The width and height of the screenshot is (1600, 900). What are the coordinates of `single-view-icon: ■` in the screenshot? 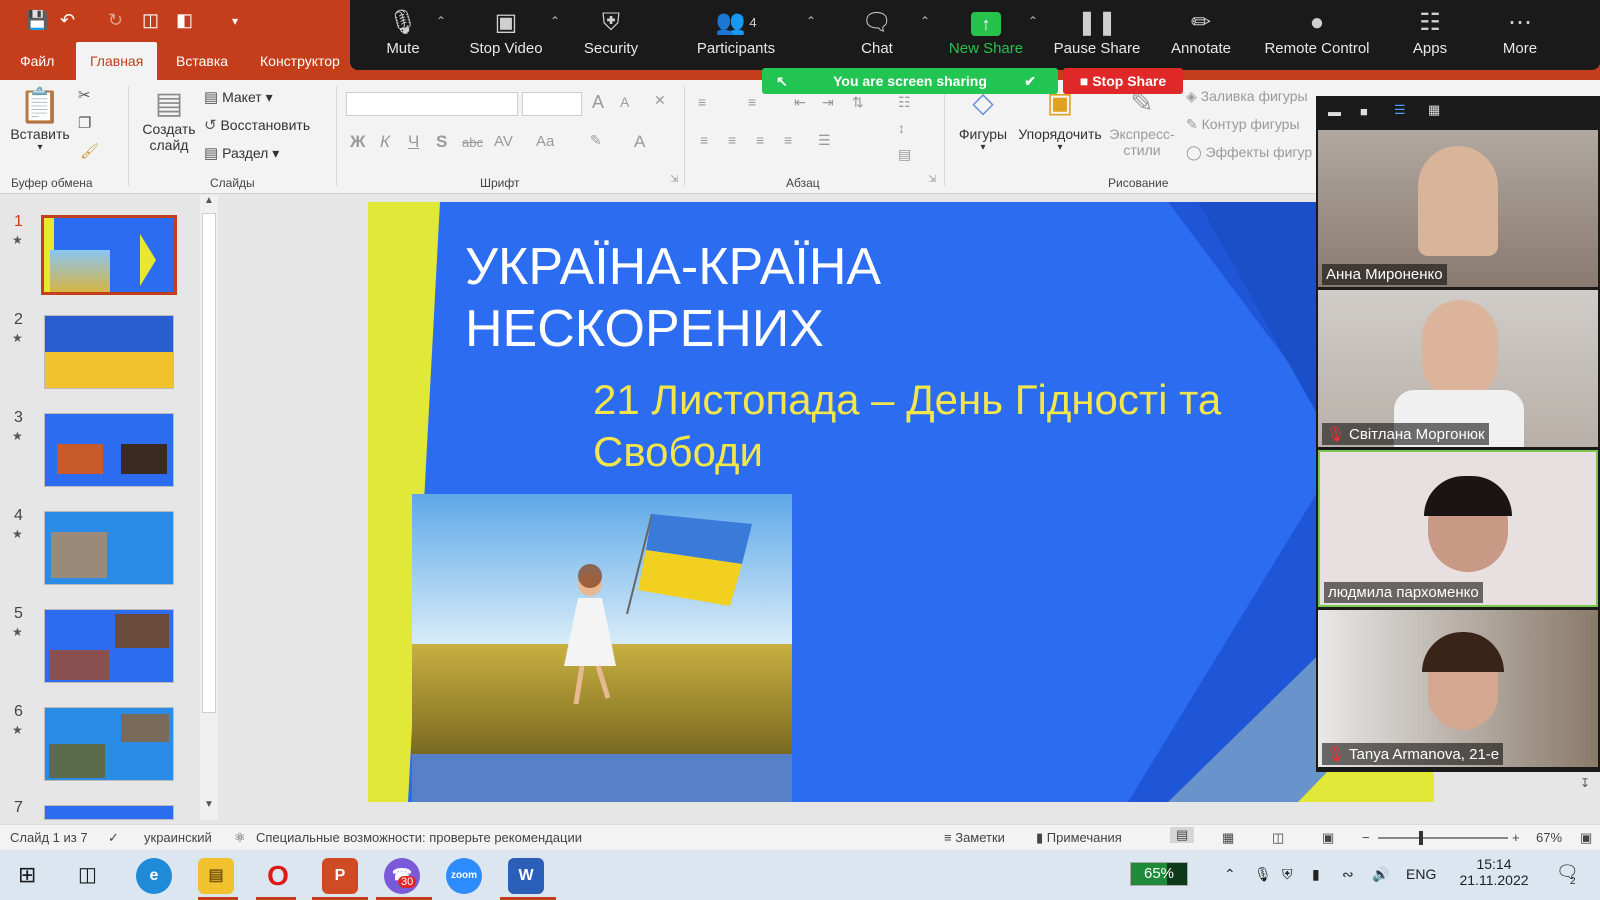 It's located at (1364, 111).